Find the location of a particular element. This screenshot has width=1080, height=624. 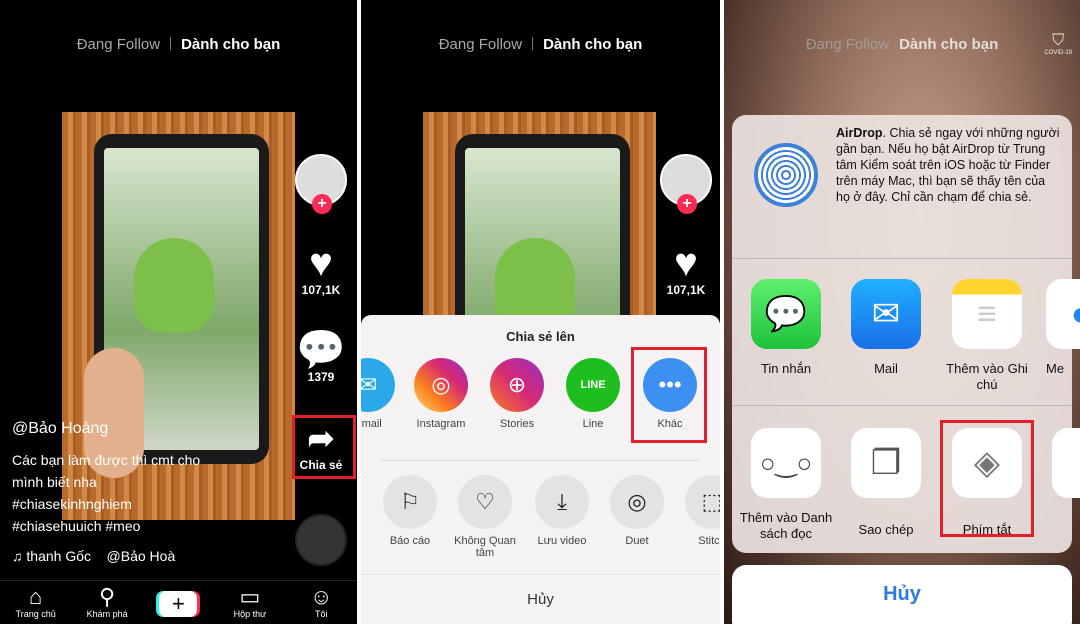

airdrop-icon is located at coordinates (786, 175).